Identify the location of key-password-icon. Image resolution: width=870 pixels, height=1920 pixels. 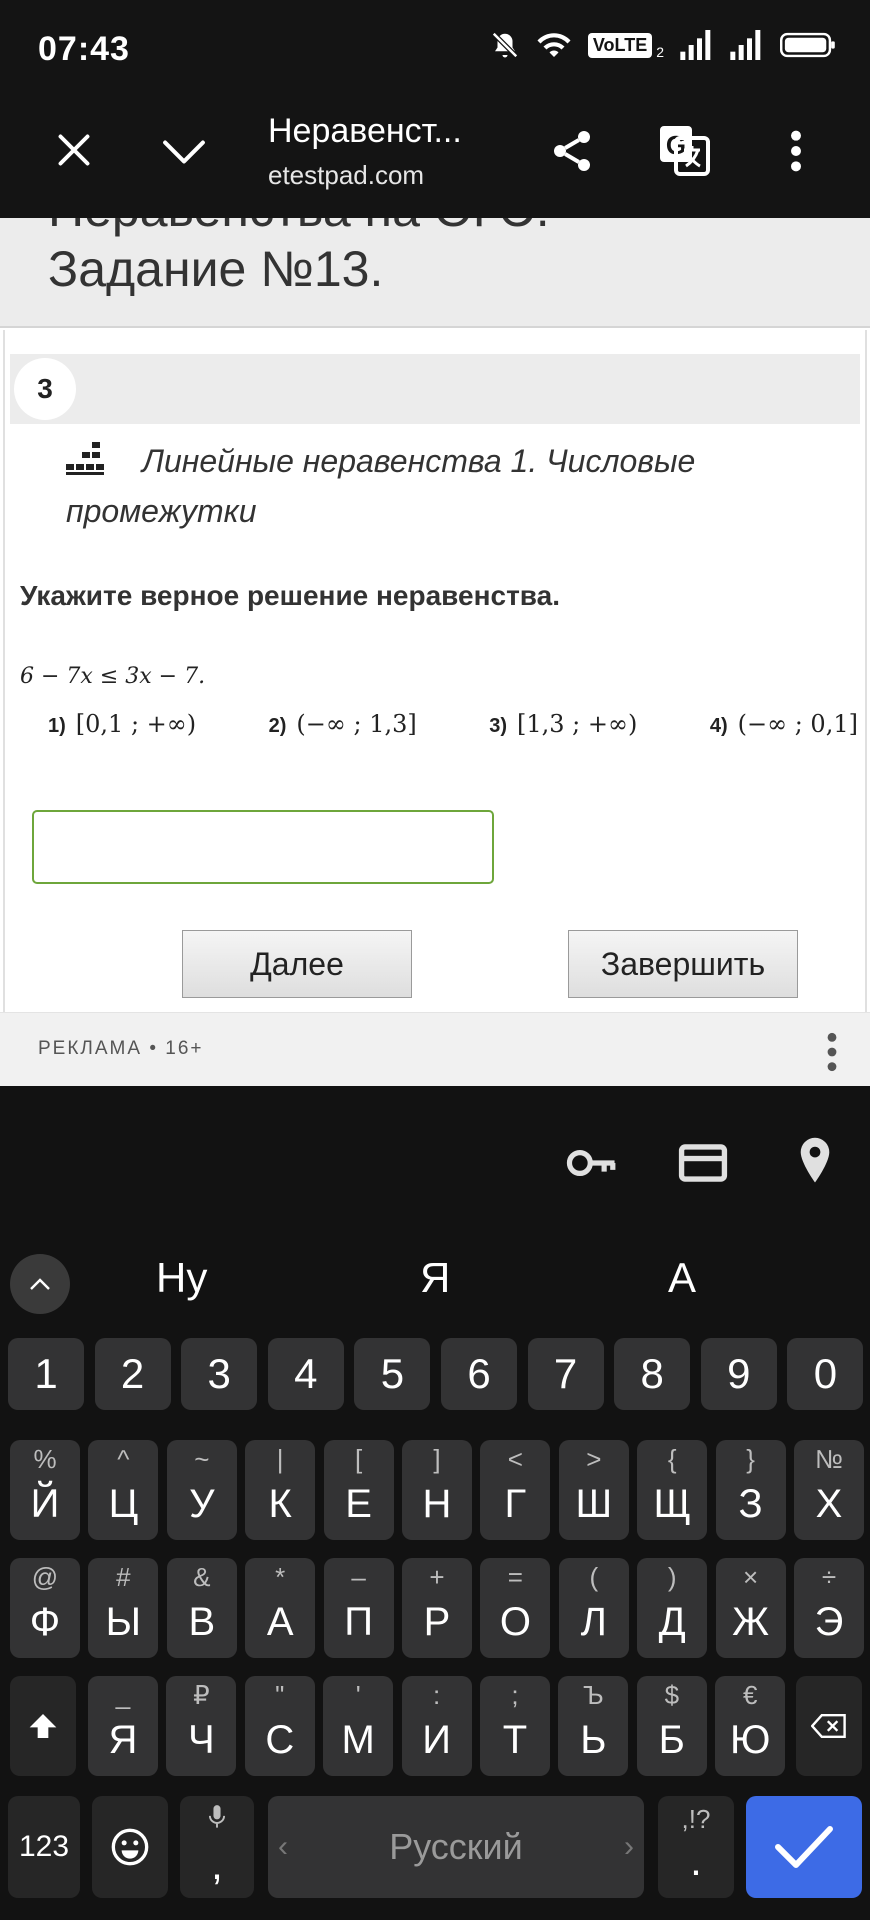
(592, 1163).